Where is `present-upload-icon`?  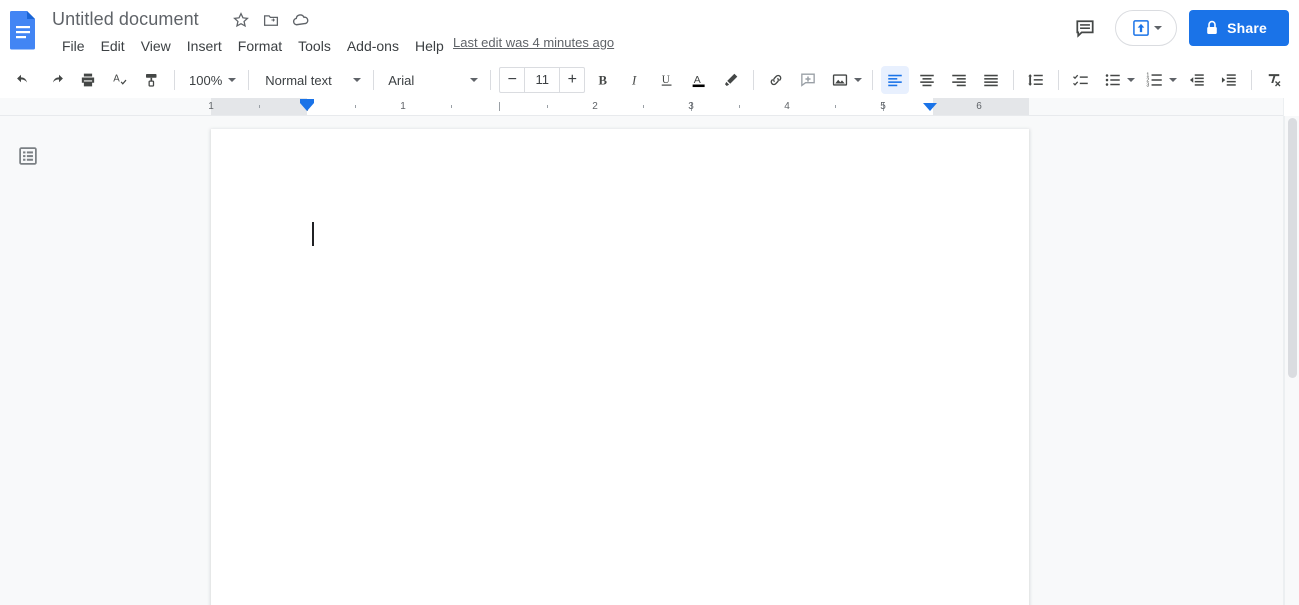
present-upload-icon is located at coordinates (1140, 28).